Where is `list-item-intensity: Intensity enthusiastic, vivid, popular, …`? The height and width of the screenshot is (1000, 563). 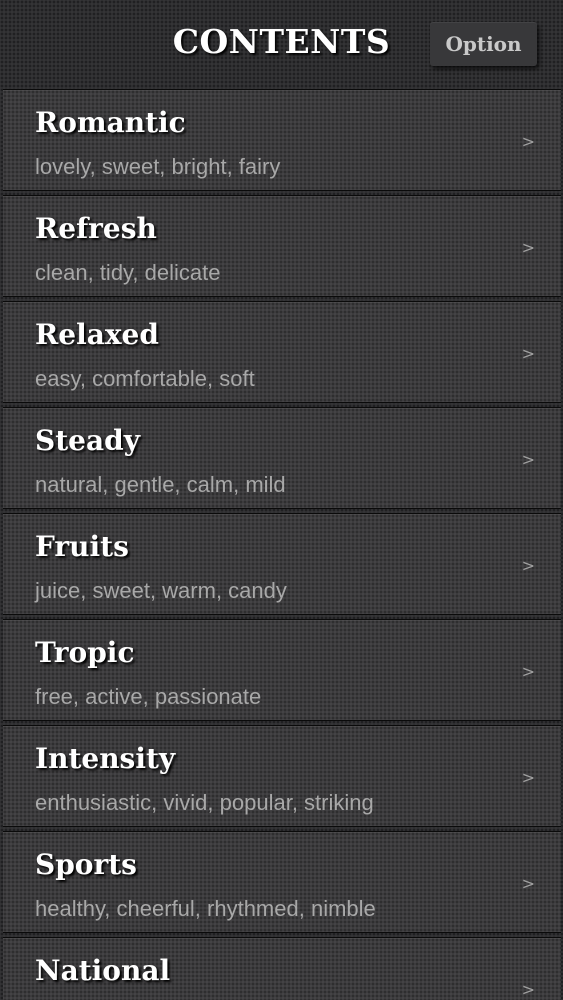 list-item-intensity: Intensity enthusiastic, vivid, popular, … is located at coordinates (282, 776).